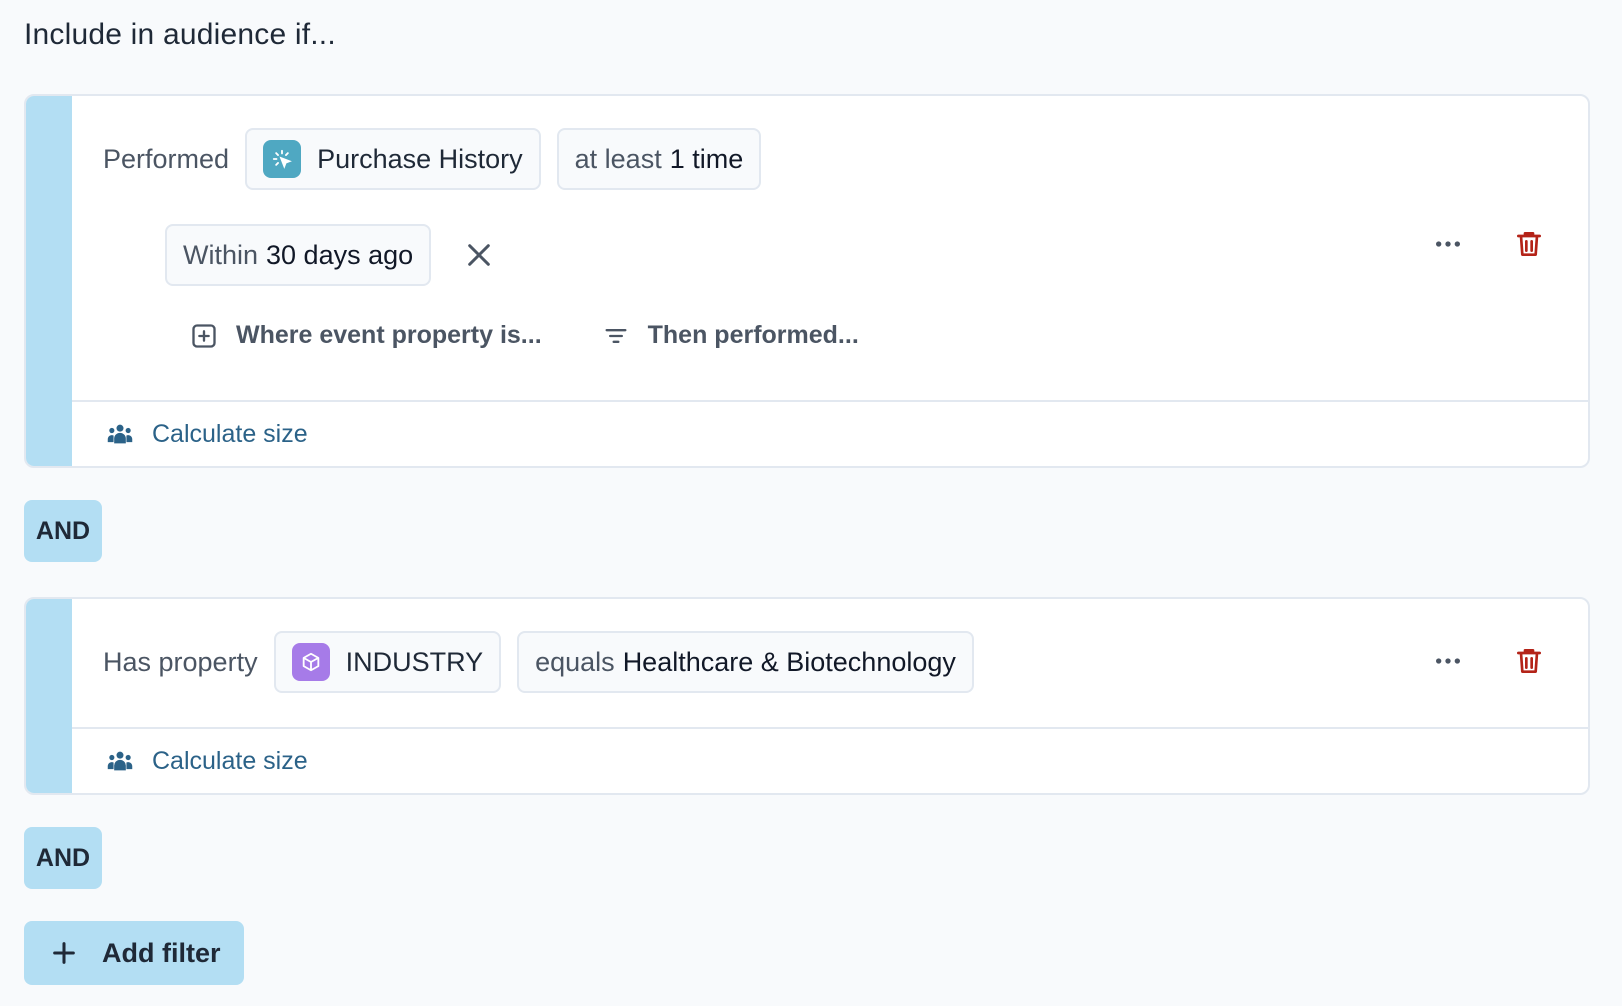  Describe the element at coordinates (180, 661) in the screenshot. I see `filter-label: Has property` at that location.